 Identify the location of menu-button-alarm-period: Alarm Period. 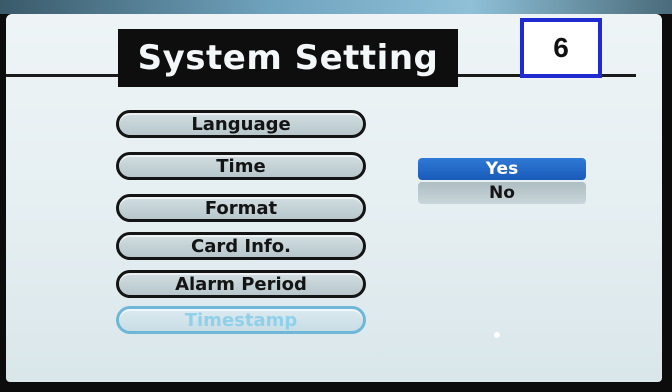
(241, 284).